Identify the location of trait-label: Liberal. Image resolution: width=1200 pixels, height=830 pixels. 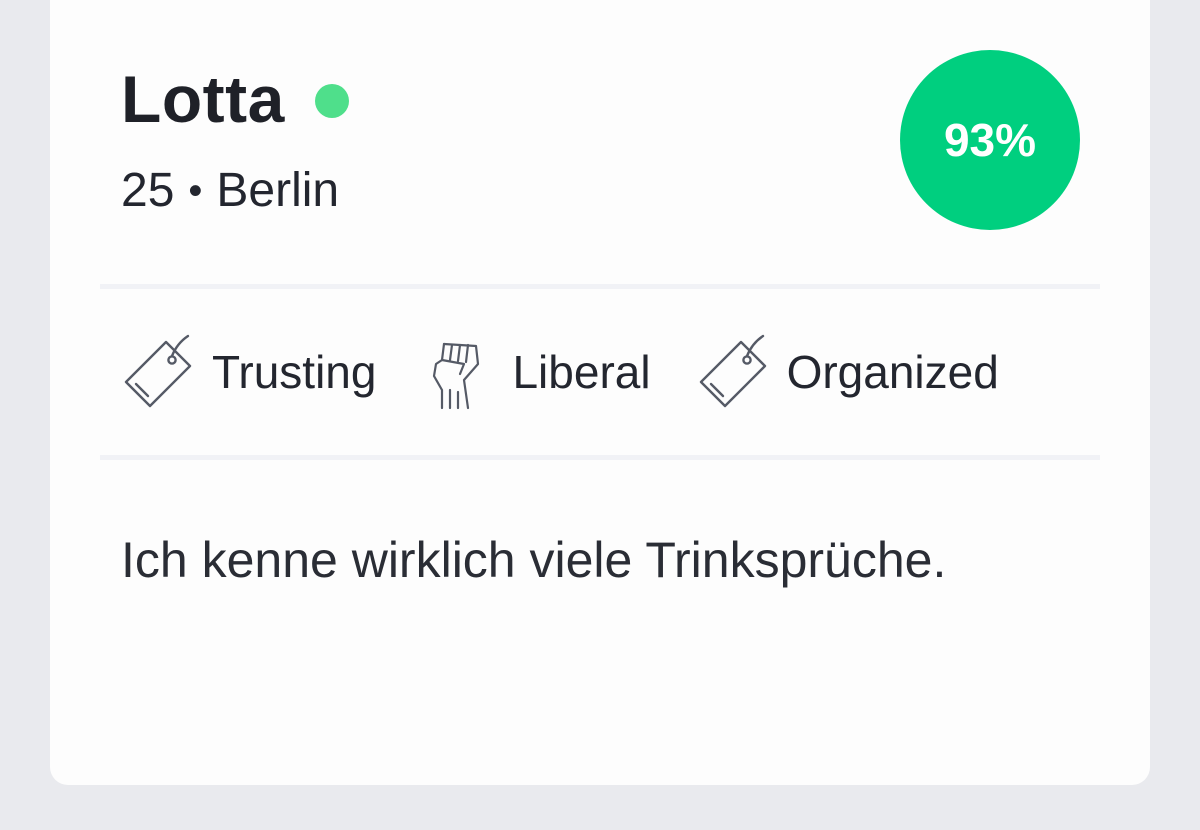
(581, 372).